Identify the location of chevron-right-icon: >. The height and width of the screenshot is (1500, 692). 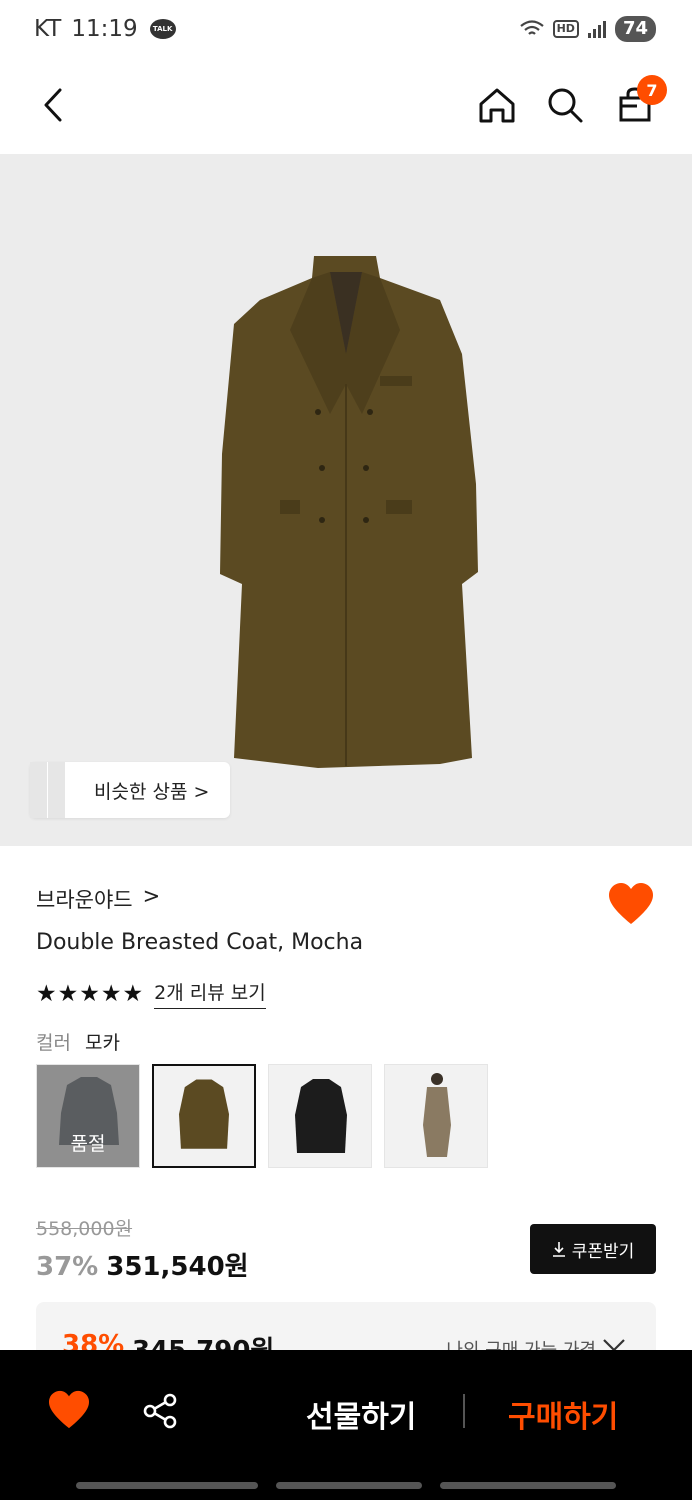
(151, 896).